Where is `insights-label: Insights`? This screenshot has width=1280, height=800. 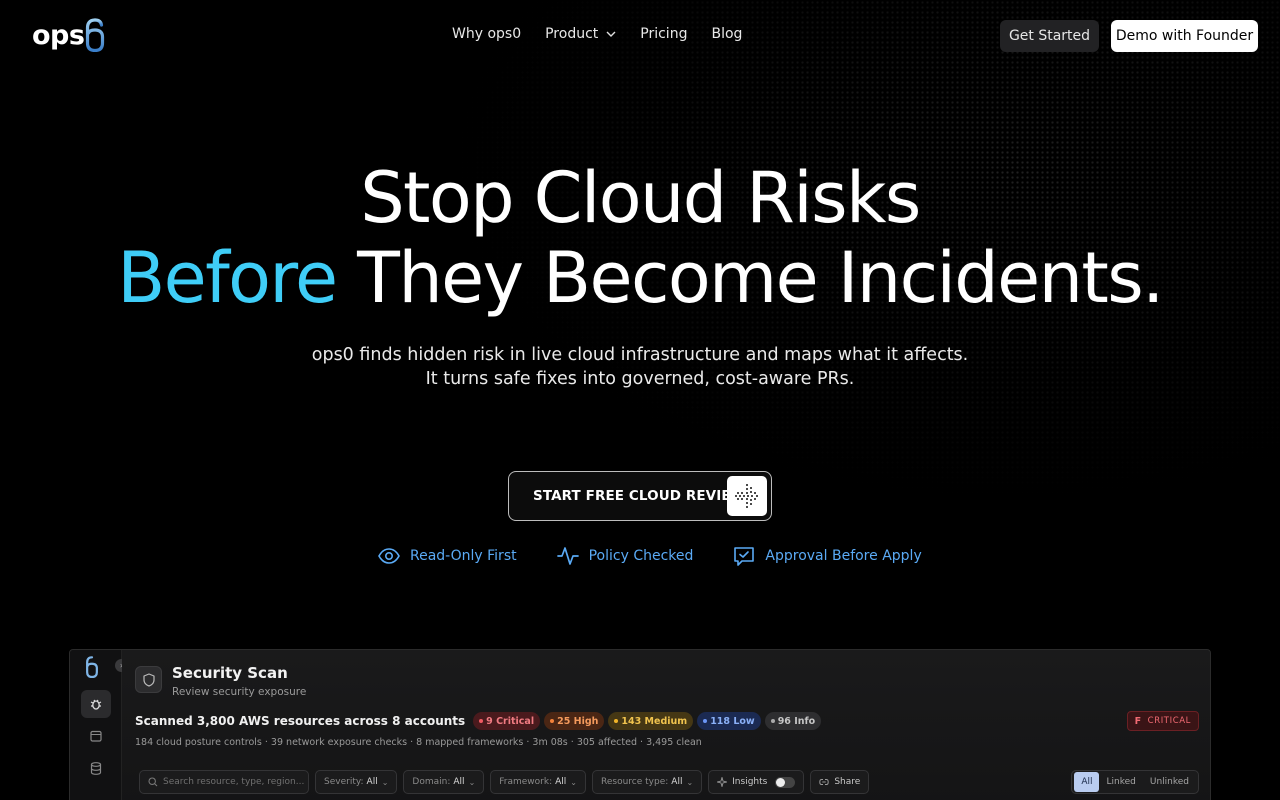
insights-label: Insights is located at coordinates (750, 782).